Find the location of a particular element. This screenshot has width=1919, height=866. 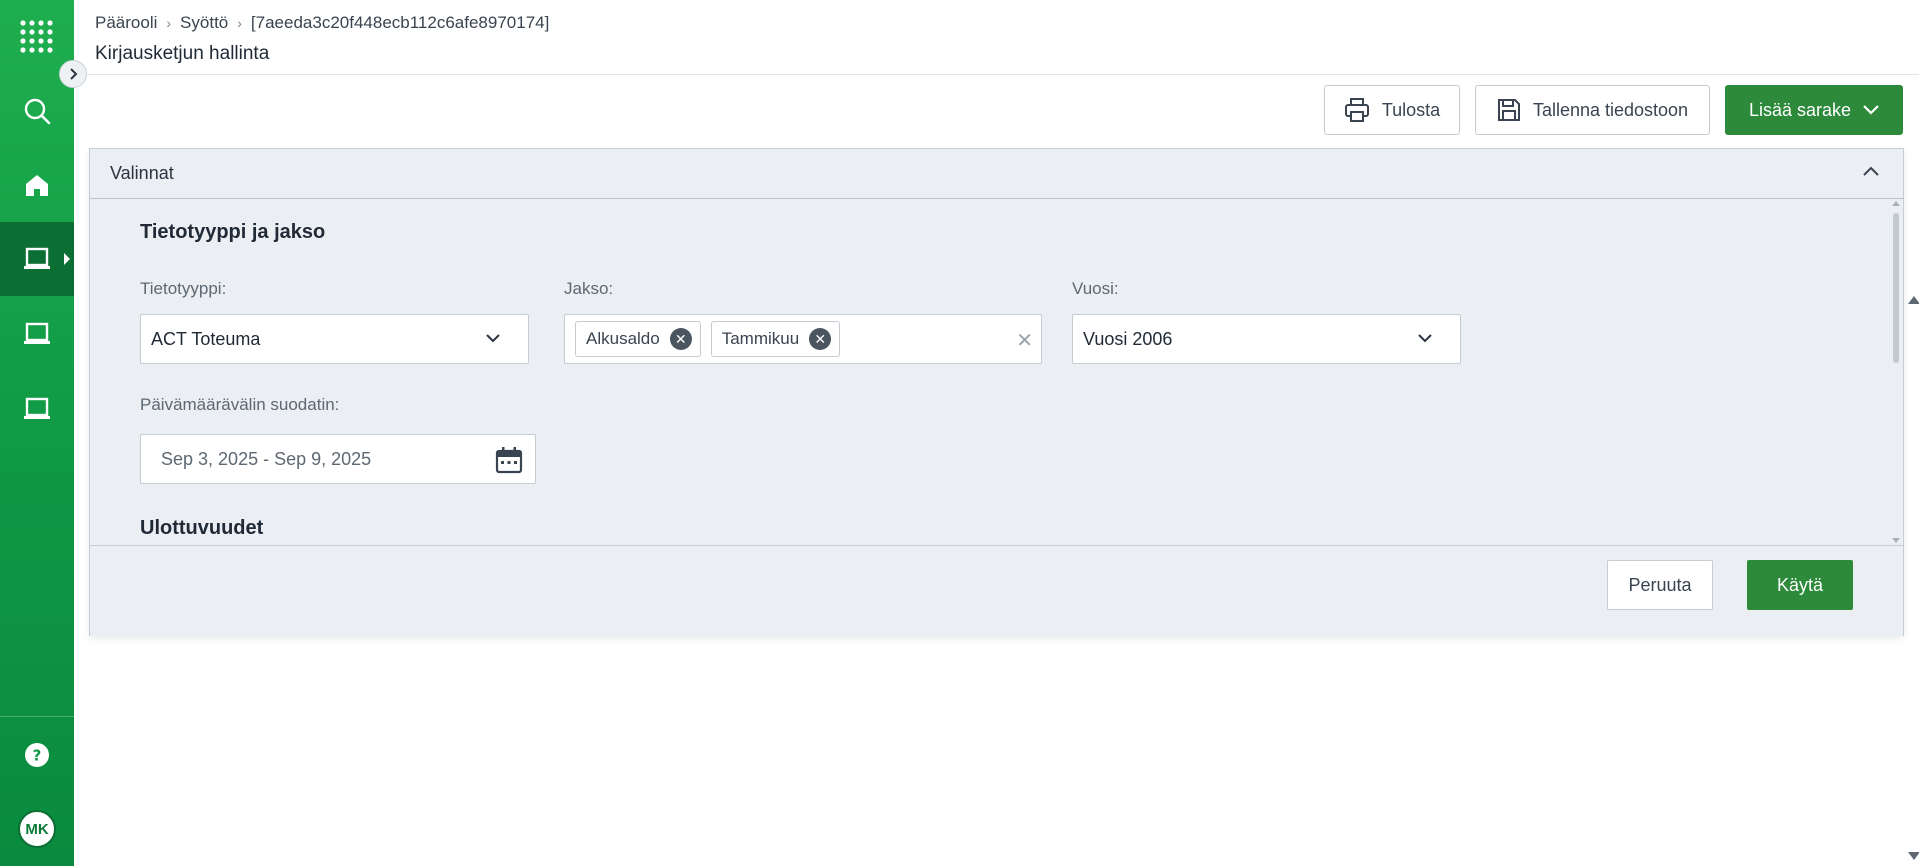

page-scrollbar is located at coordinates (1912, 578).